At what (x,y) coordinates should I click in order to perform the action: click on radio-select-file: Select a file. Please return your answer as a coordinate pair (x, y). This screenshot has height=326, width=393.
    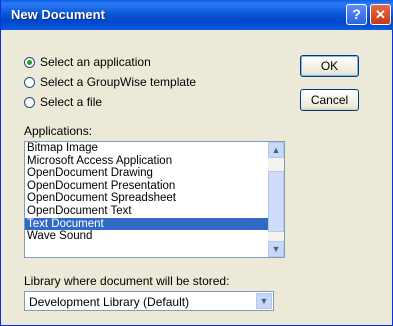
    Looking at the image, I should click on (63, 102).